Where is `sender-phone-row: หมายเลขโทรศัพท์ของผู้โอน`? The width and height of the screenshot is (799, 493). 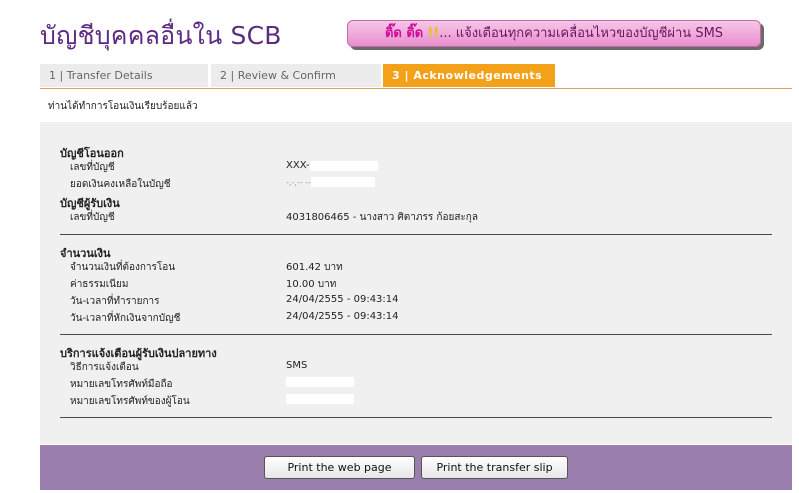 sender-phone-row: หมายเลขโทรศัพท์ของผู้โอน is located at coordinates (416, 402).